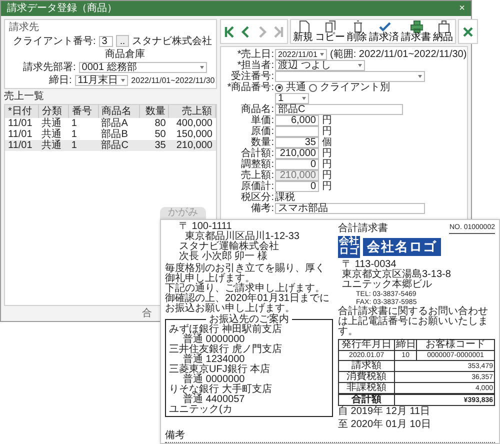 The width and height of the screenshot is (500, 444). Describe the element at coordinates (366, 345) in the screenshot. I see `table-header: 発行年月日` at that location.